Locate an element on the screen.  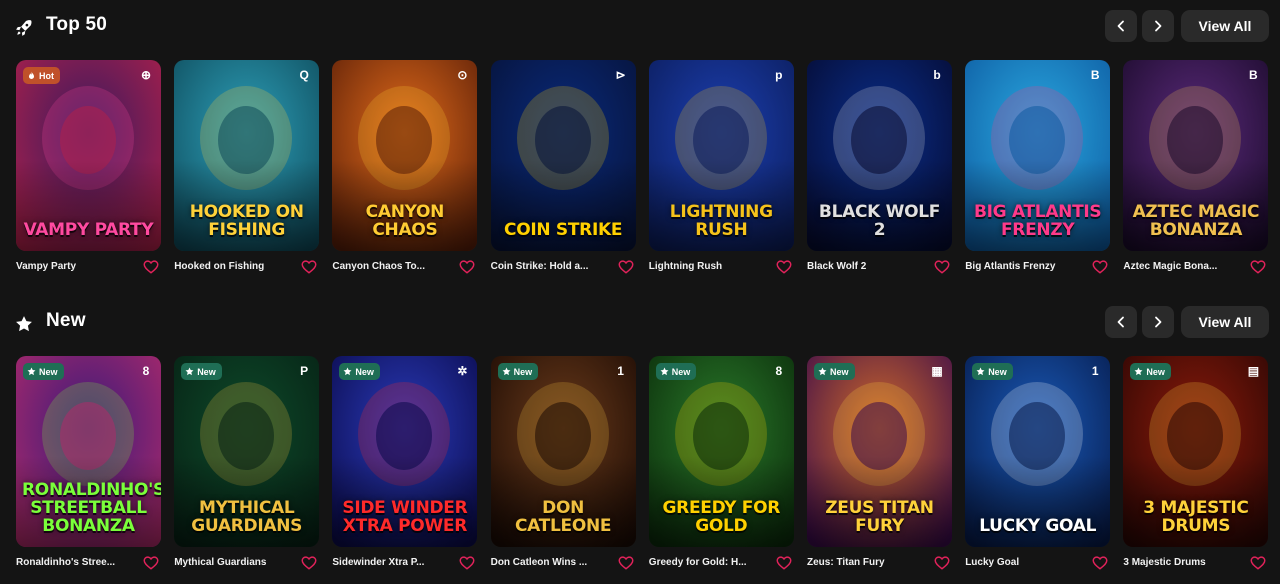
game-thumbnail: Coin Strike ⊳ is located at coordinates (563, 155).